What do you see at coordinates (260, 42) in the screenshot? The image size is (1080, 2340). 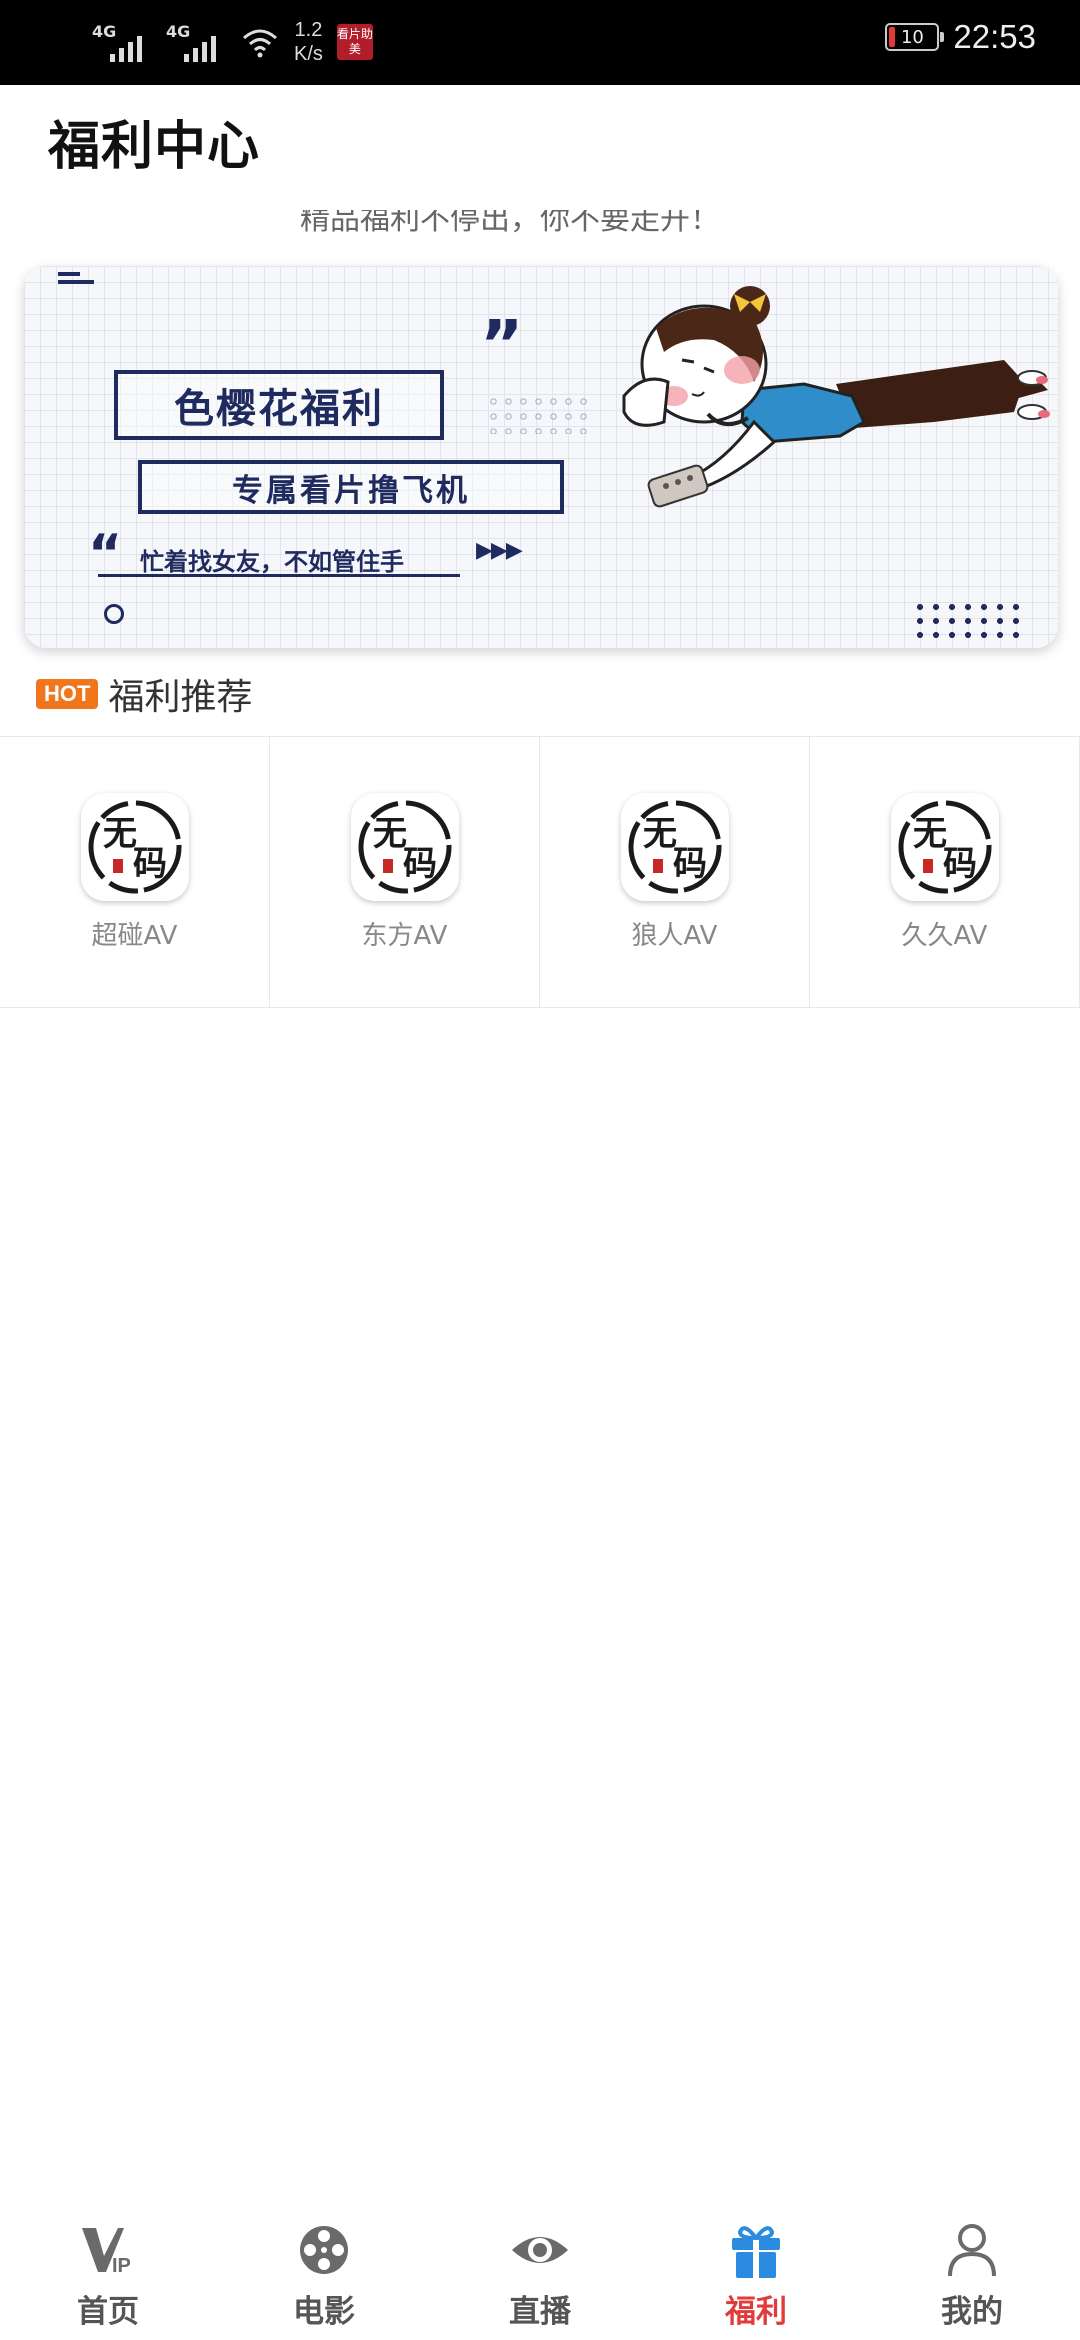 I see `wifi-icon` at bounding box center [260, 42].